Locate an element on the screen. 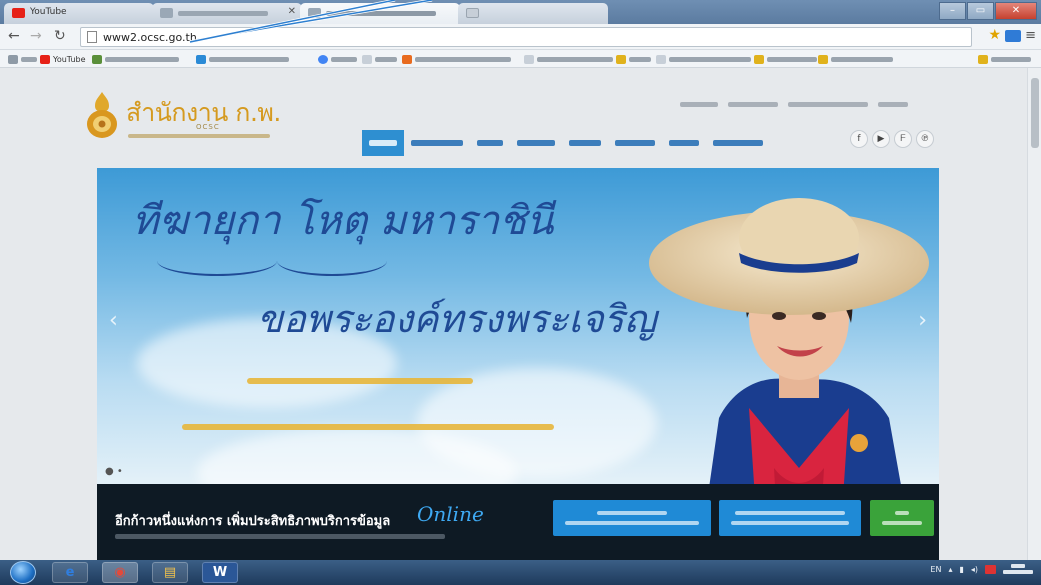  start-button is located at coordinates (23, 572).